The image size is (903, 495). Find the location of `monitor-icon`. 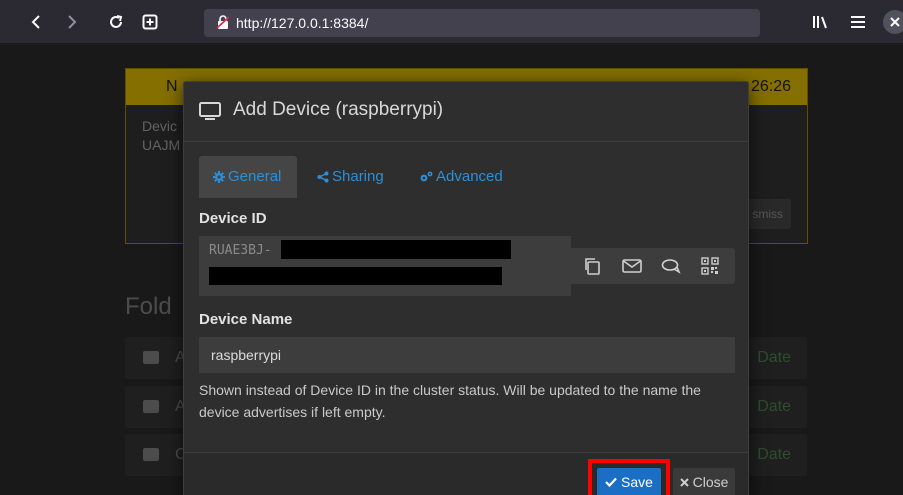

monitor-icon is located at coordinates (210, 111).